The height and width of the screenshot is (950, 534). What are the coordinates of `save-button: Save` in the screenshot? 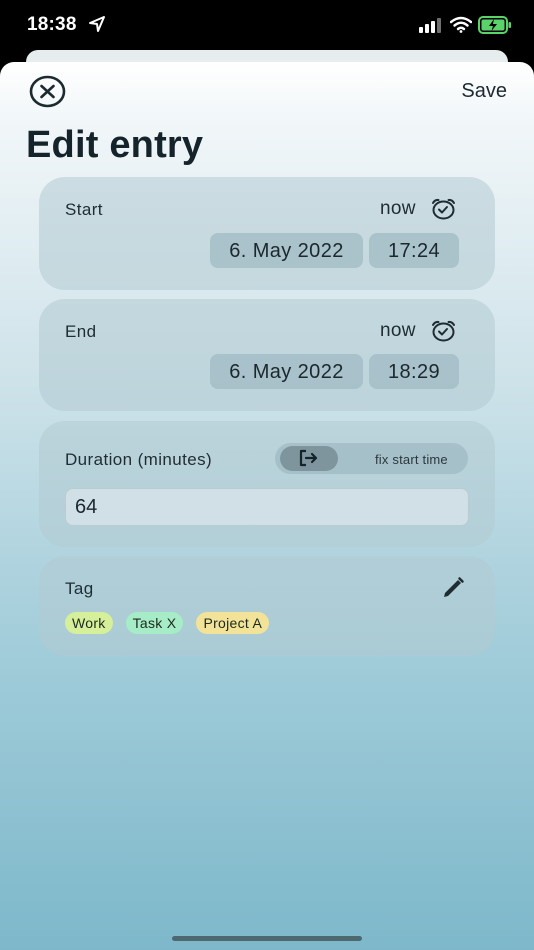 It's located at (484, 91).